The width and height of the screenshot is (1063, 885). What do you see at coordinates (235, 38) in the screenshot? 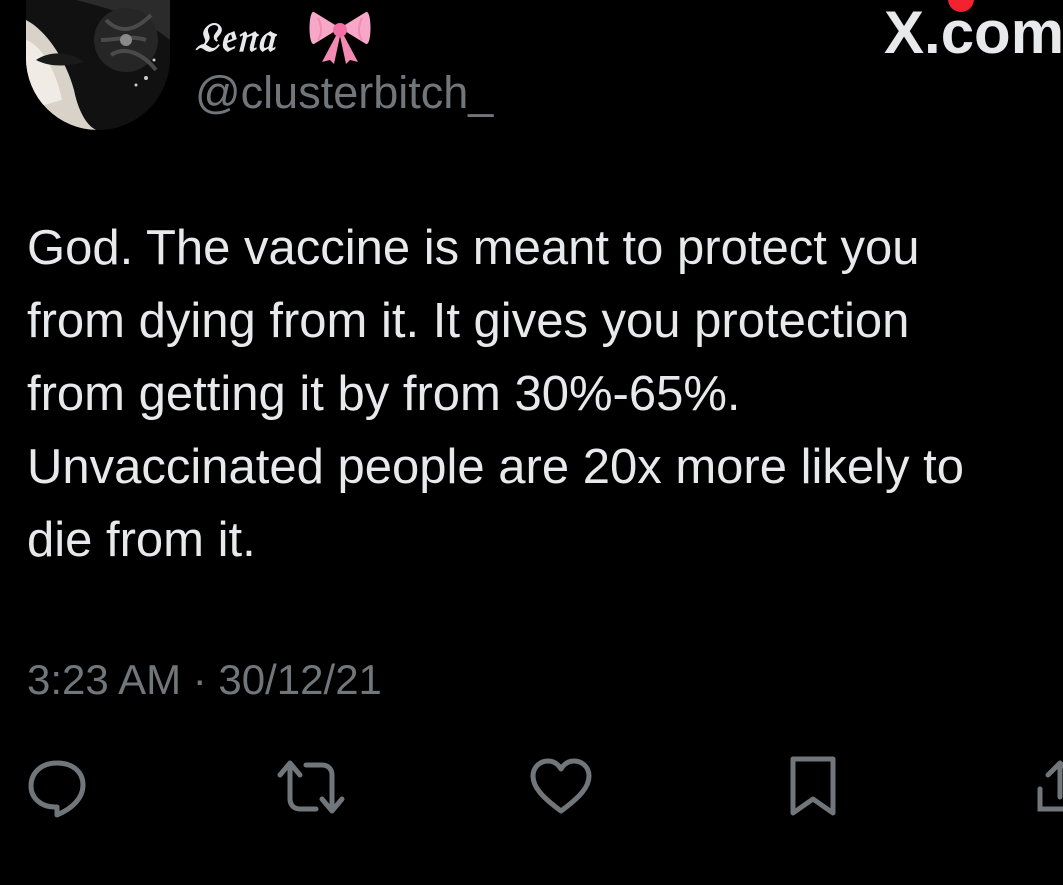
I see `display-name: 𝔏𝔢𝔫𝔞` at bounding box center [235, 38].